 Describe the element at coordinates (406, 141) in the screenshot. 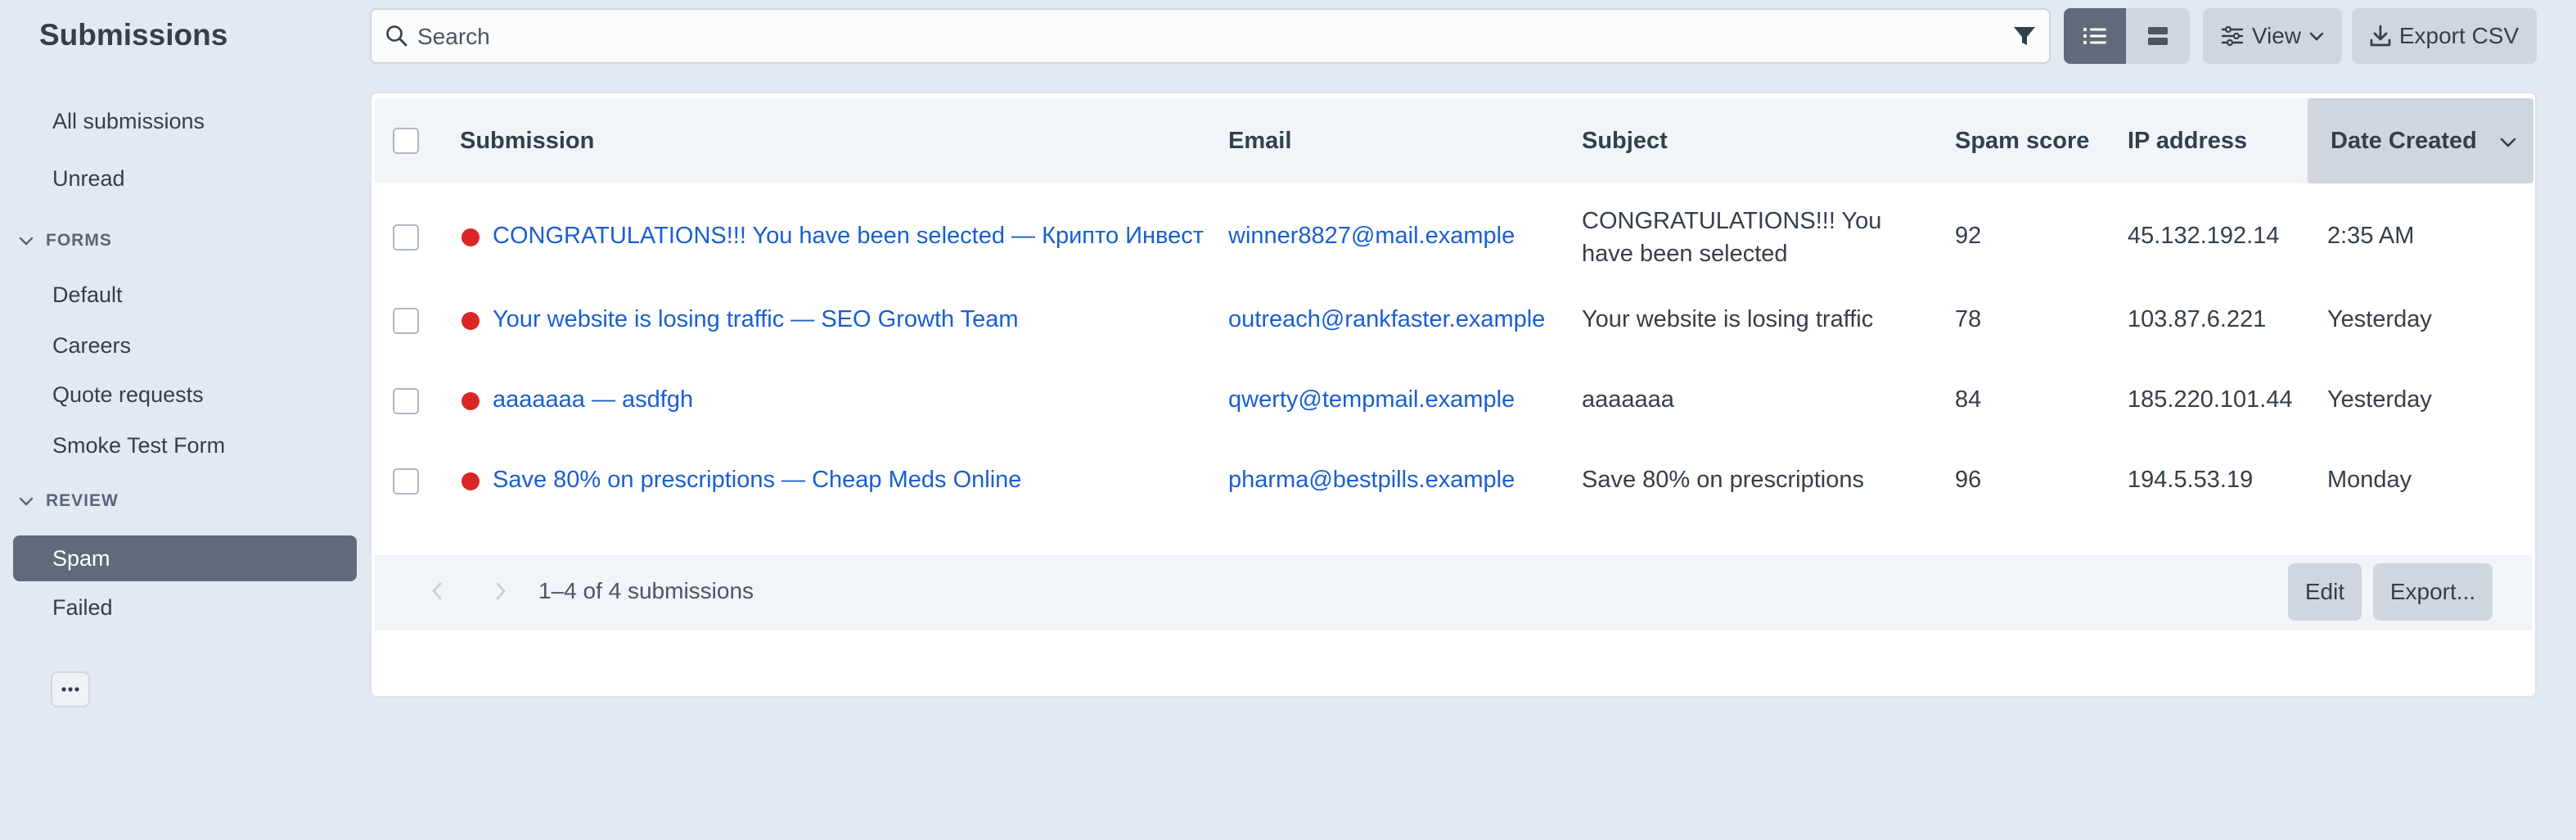

I see `select-all-checkbox` at that location.